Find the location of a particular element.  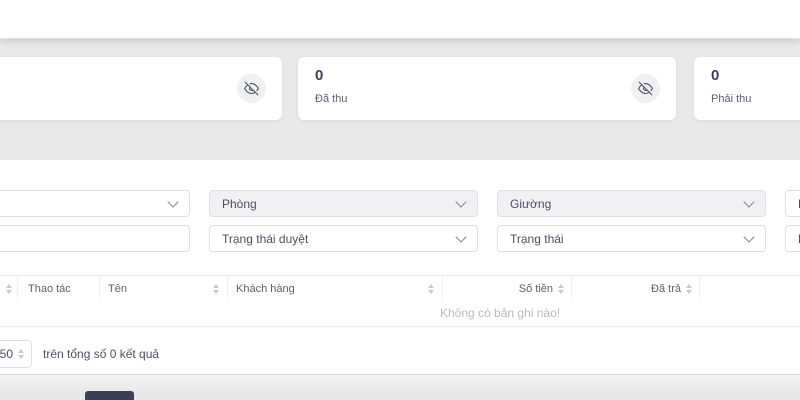

page-size-select: 50 is located at coordinates (16, 354).